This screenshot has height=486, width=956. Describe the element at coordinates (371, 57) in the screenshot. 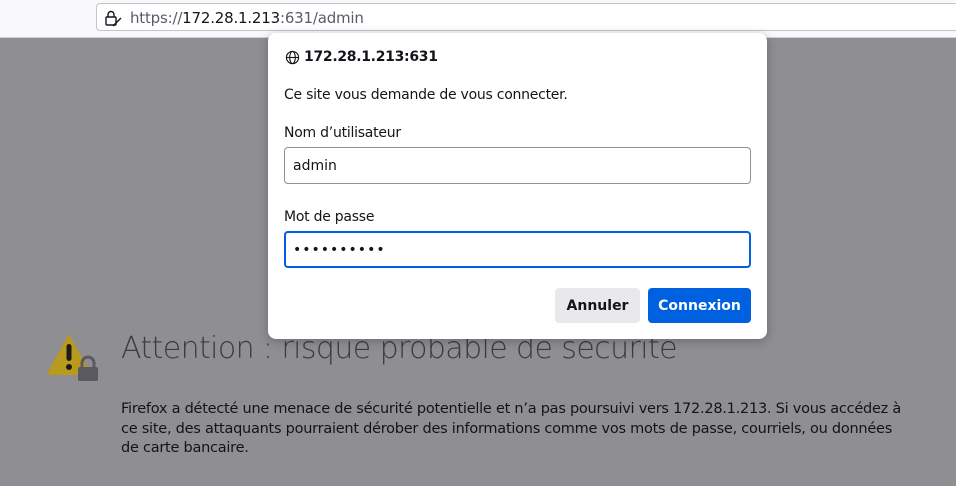

I see `dialog-host: 172.28.1.213:631` at that location.